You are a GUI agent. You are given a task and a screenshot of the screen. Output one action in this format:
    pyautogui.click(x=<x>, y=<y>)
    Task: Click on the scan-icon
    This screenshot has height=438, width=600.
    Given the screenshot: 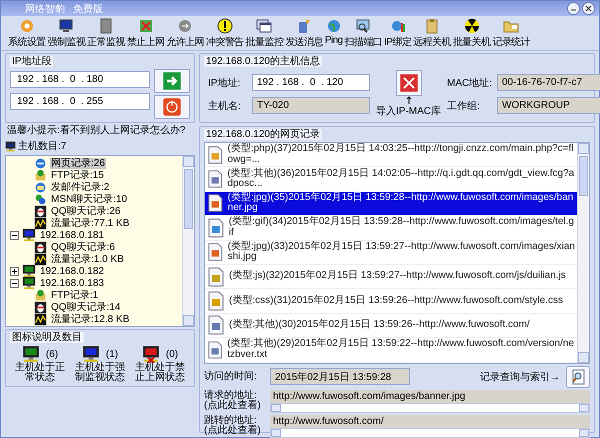 What is the action you would take?
    pyautogui.click(x=363, y=26)
    